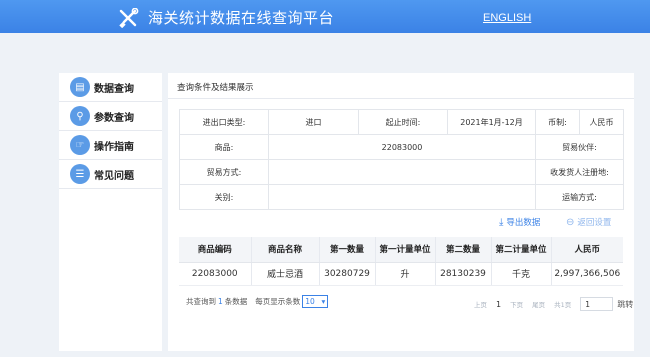 The image size is (650, 357). I want to click on partner-label: 贸易伙伴:, so click(579, 147).